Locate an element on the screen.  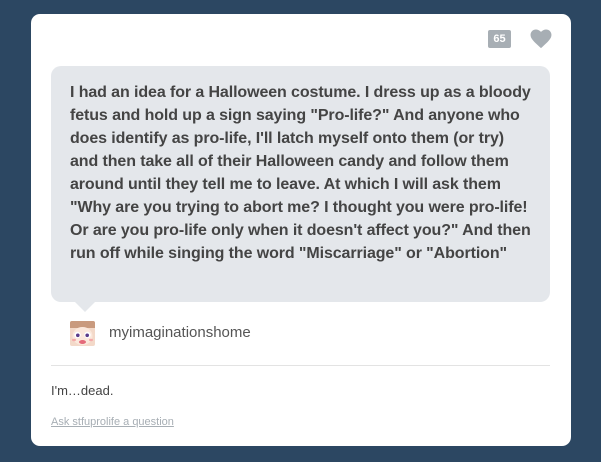
character-face-avatar-icon is located at coordinates (82, 333).